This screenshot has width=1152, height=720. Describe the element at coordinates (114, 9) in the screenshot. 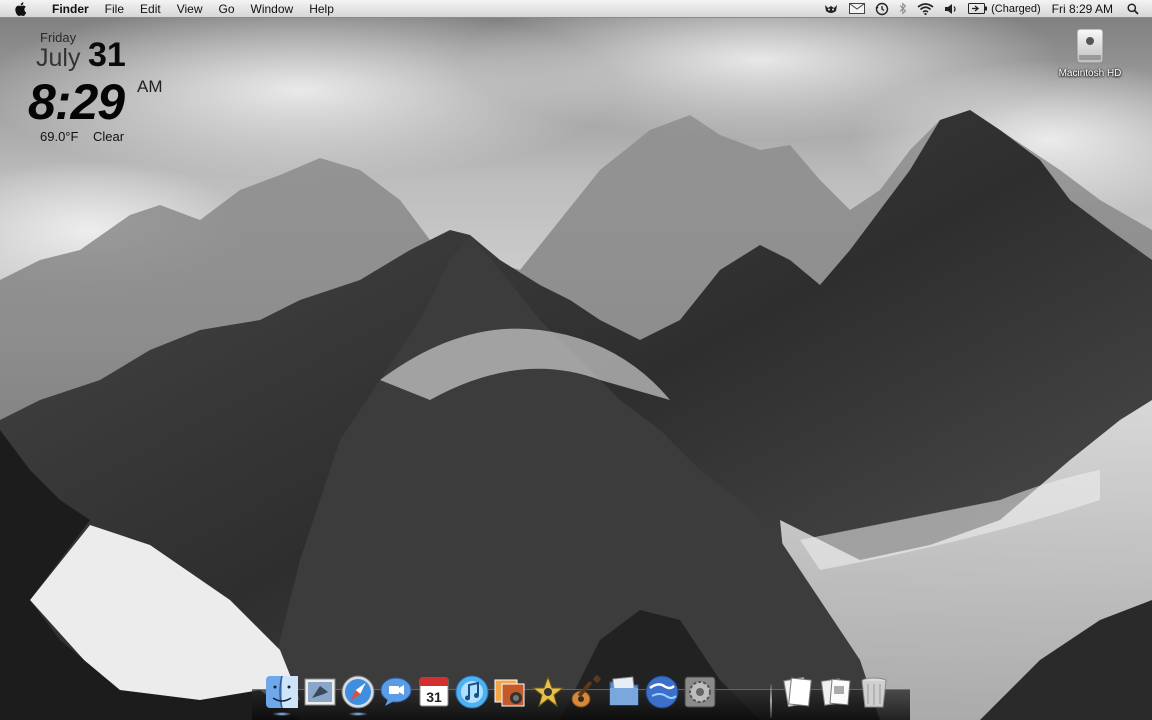

I see `menu-file: File` at that location.